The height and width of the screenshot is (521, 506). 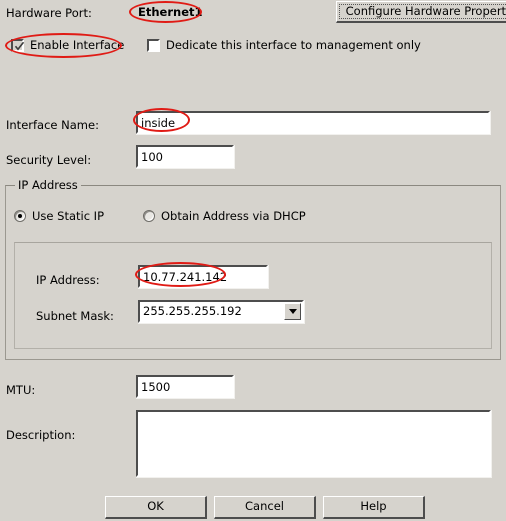 I want to click on cancel-button-label: Cancel, so click(x=264, y=506).